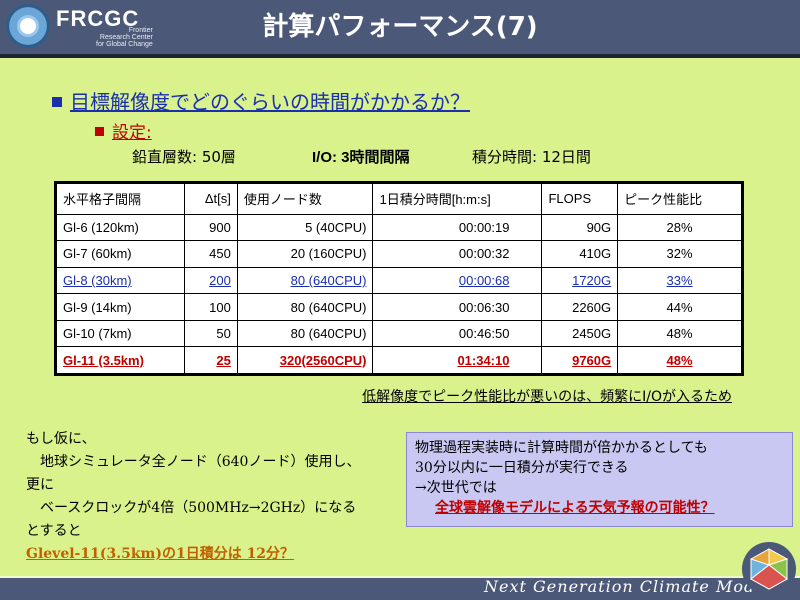 Image resolution: width=800 pixels, height=600 pixels. I want to click on table-cell: 5 (40CPU), so click(305, 227).